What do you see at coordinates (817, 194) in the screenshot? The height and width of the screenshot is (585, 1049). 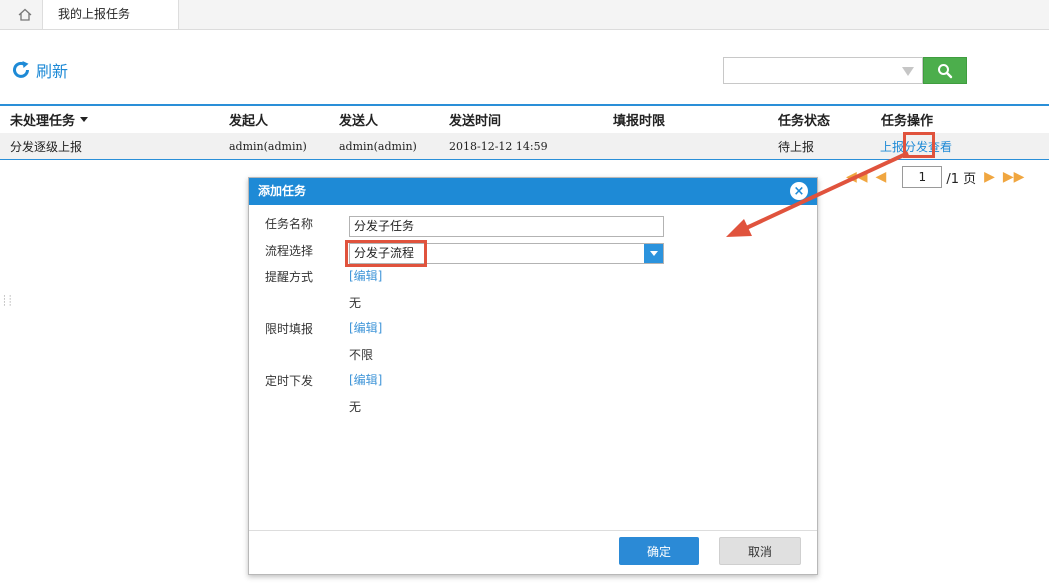 I see `annotation-arrow` at bounding box center [817, 194].